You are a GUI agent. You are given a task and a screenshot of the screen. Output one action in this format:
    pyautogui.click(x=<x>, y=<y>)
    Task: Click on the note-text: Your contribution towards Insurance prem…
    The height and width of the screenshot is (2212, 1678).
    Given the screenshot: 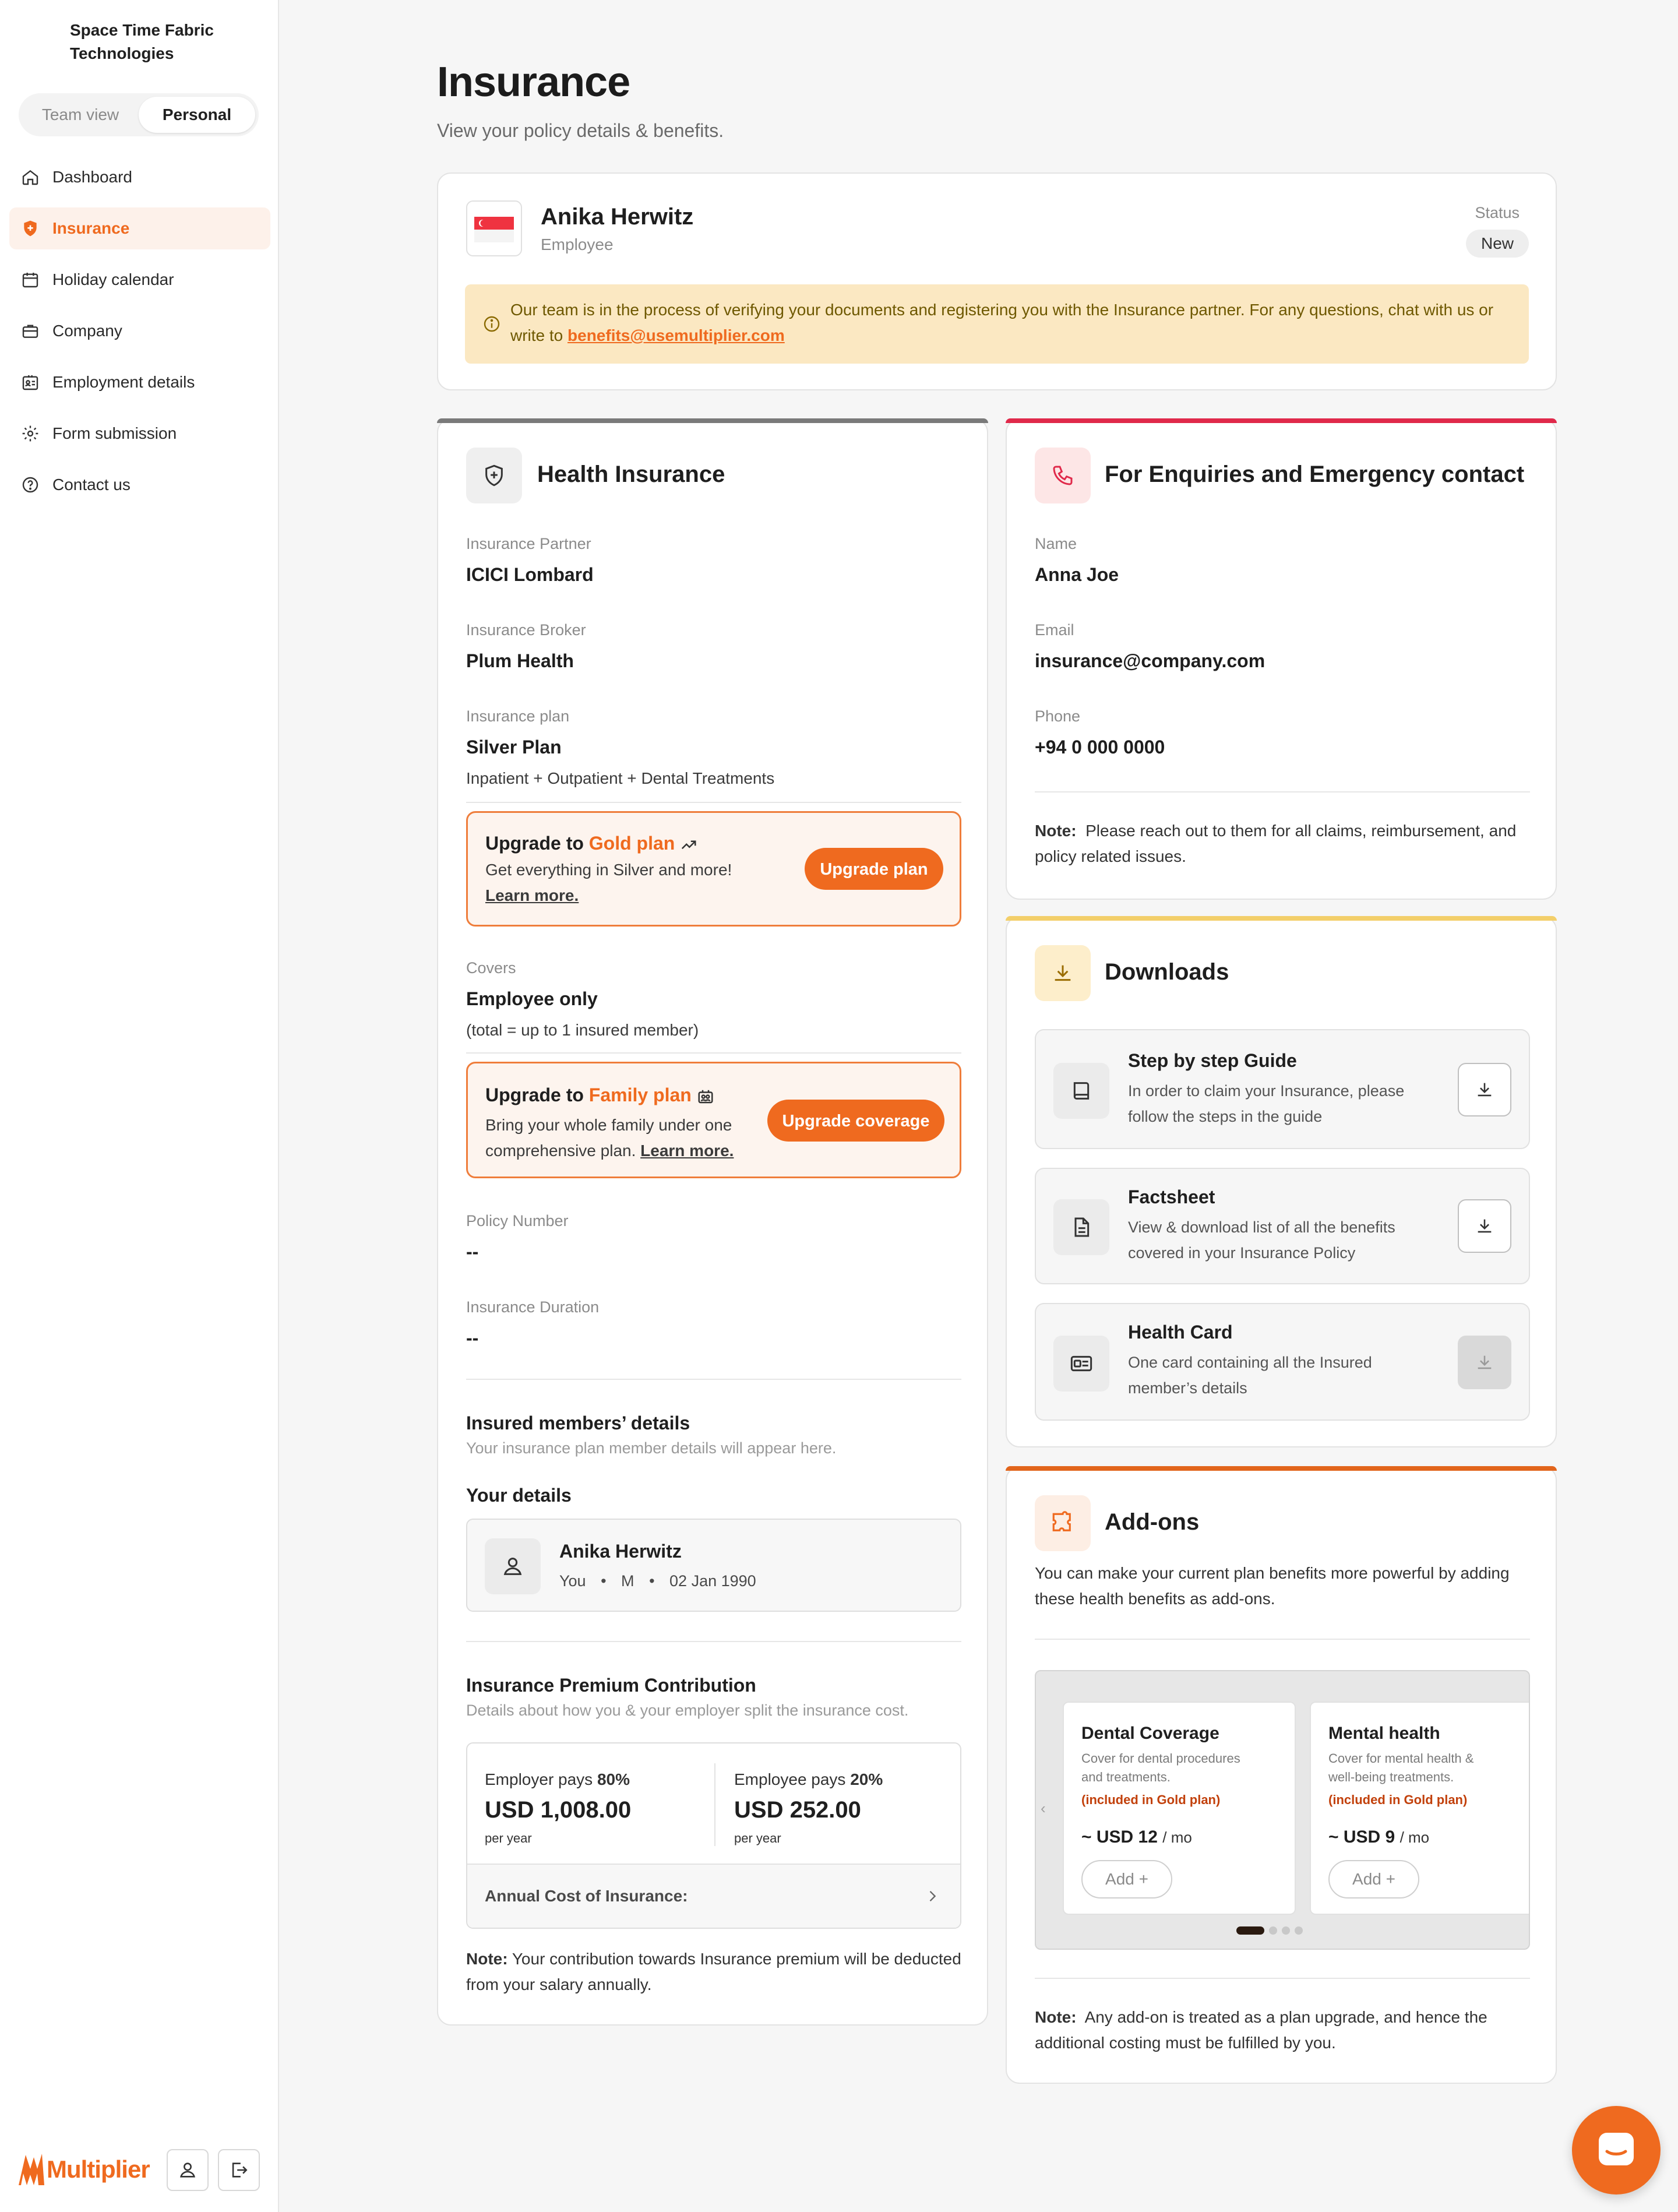 What is the action you would take?
    pyautogui.click(x=713, y=1971)
    